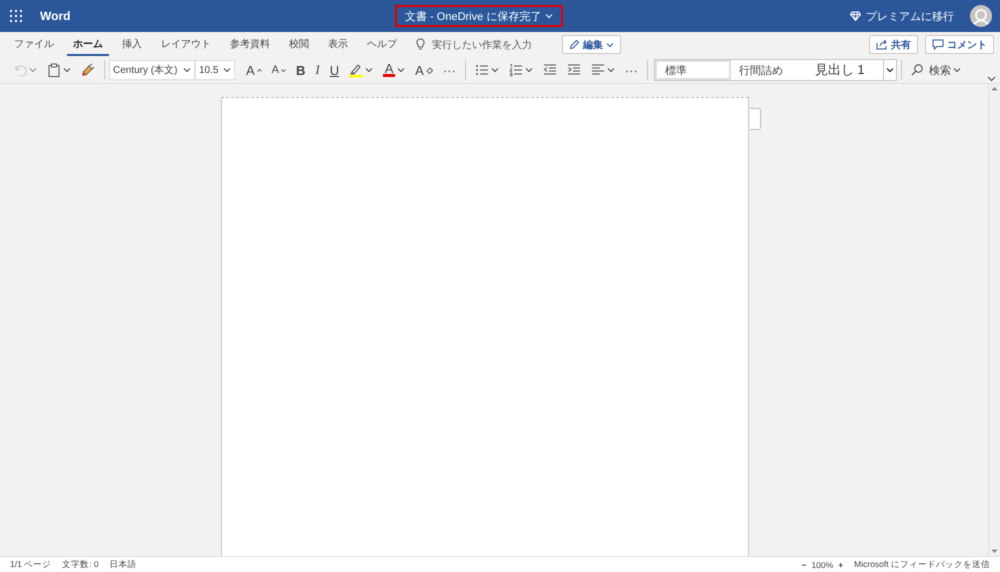  What do you see at coordinates (55, 16) in the screenshot?
I see `app-name: Word` at bounding box center [55, 16].